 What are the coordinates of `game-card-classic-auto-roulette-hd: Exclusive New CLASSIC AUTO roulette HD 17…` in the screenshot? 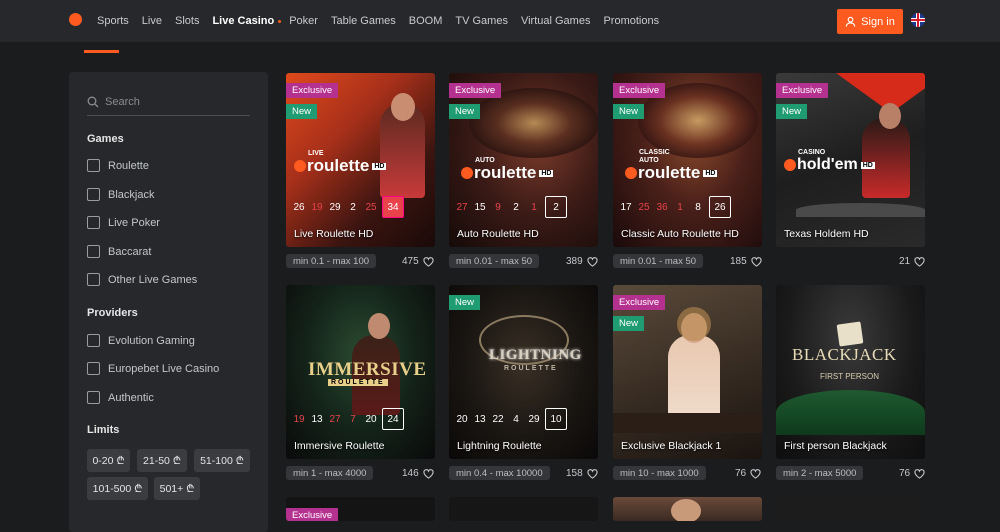 It's located at (687, 160).